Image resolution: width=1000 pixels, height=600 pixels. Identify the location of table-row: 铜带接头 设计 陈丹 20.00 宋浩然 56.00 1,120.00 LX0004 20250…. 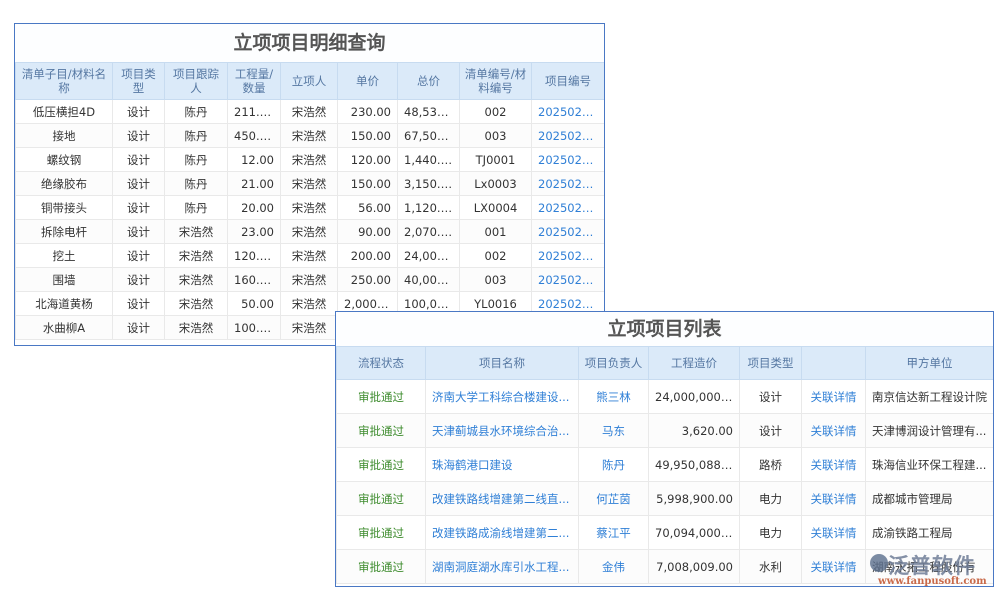
(309, 207).